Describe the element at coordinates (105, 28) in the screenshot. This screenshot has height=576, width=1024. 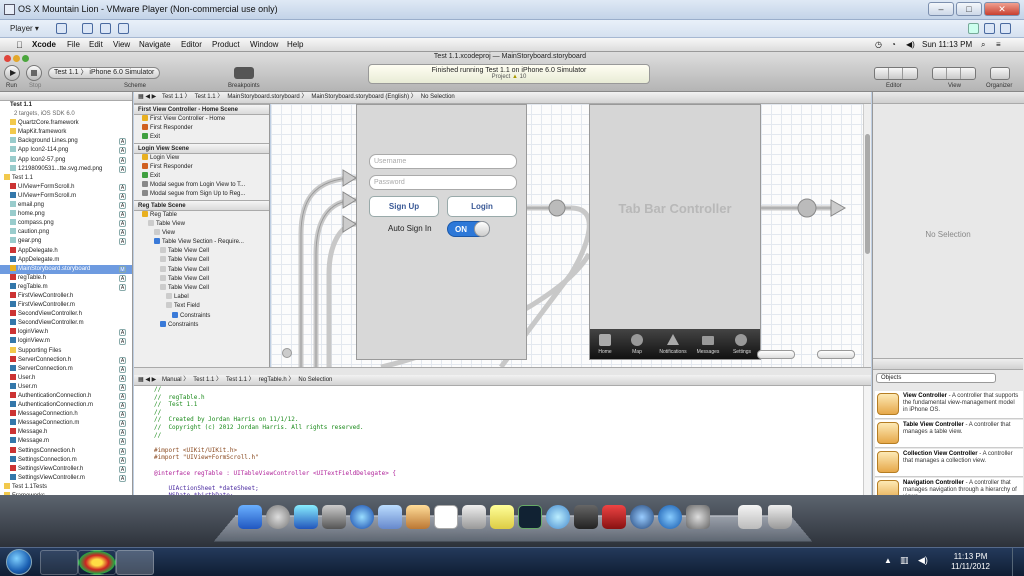
I see `fullscreen-icon` at that location.